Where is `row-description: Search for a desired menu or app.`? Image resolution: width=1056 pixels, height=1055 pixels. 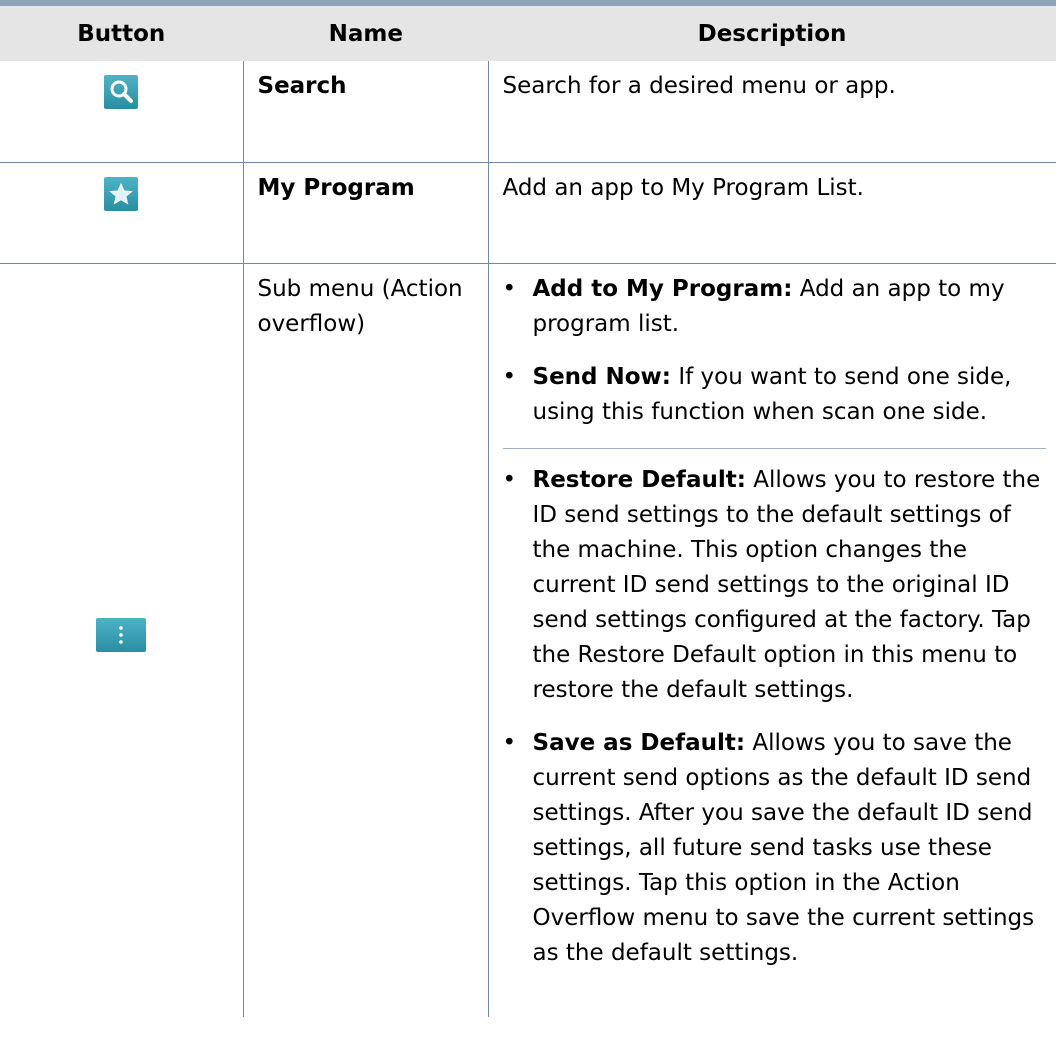 row-description: Search for a desired menu or app. is located at coordinates (699, 86).